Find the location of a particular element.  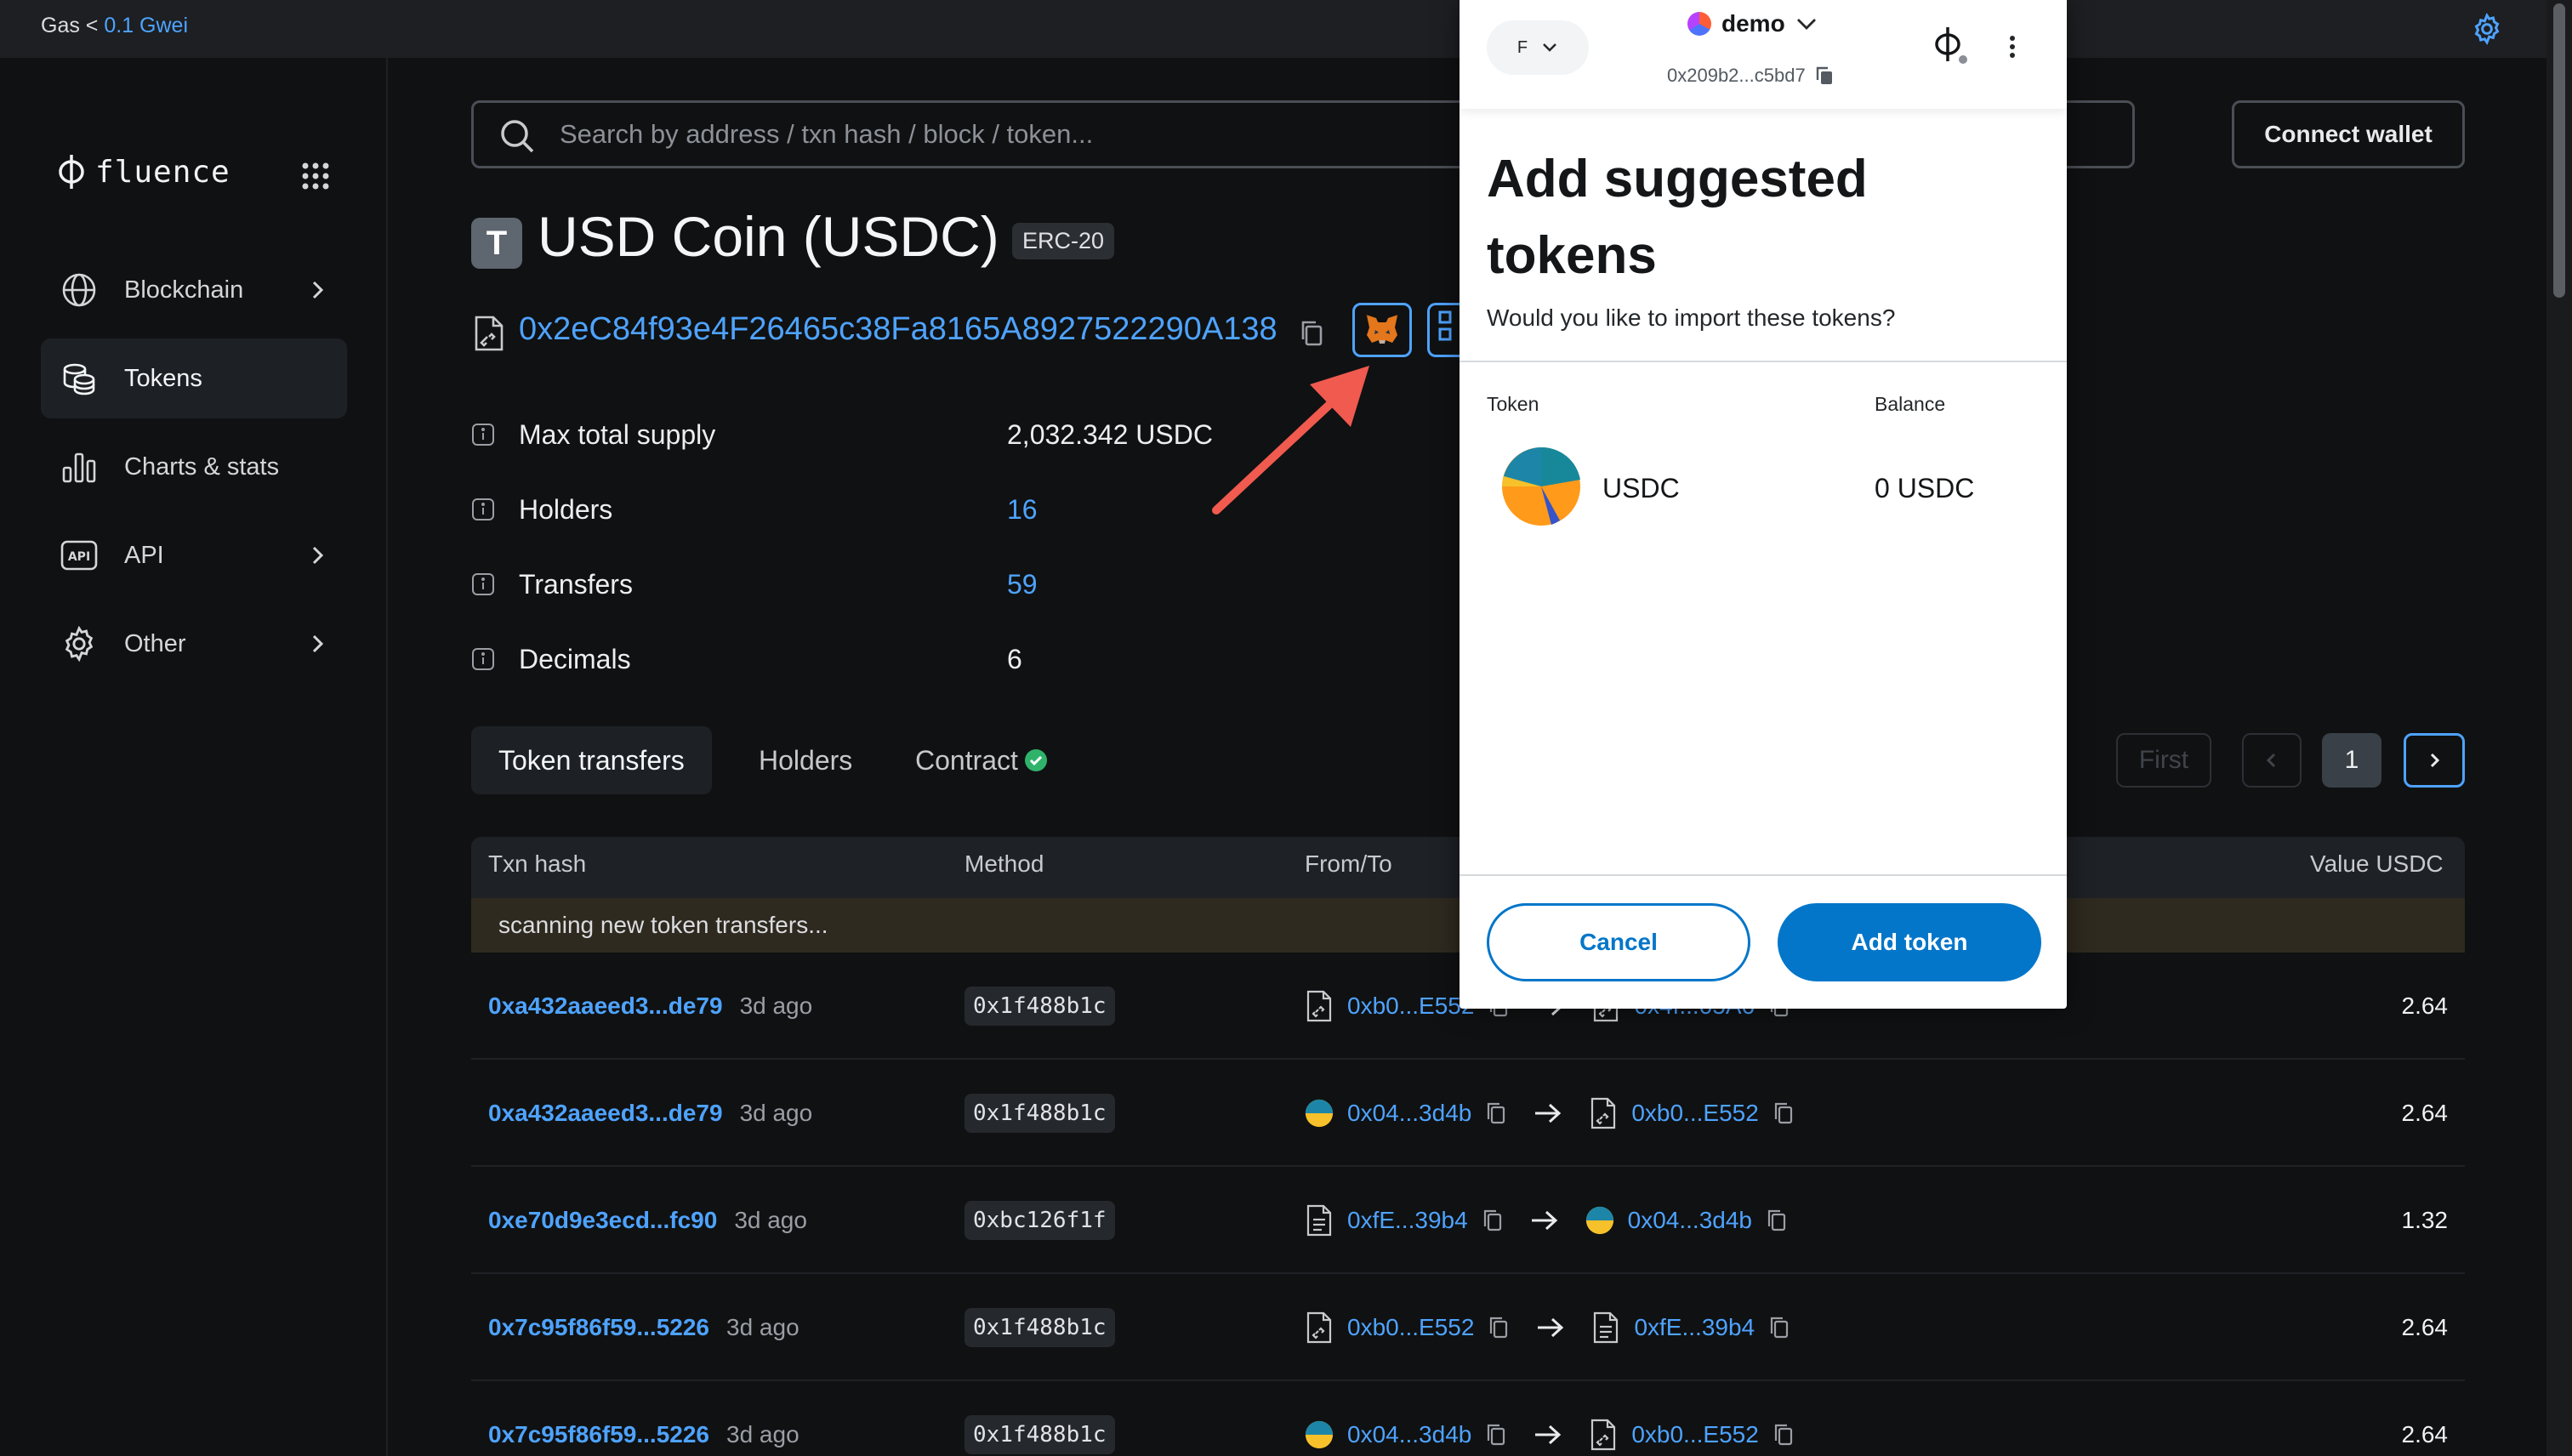

top-bar is located at coordinates (1286, 29).